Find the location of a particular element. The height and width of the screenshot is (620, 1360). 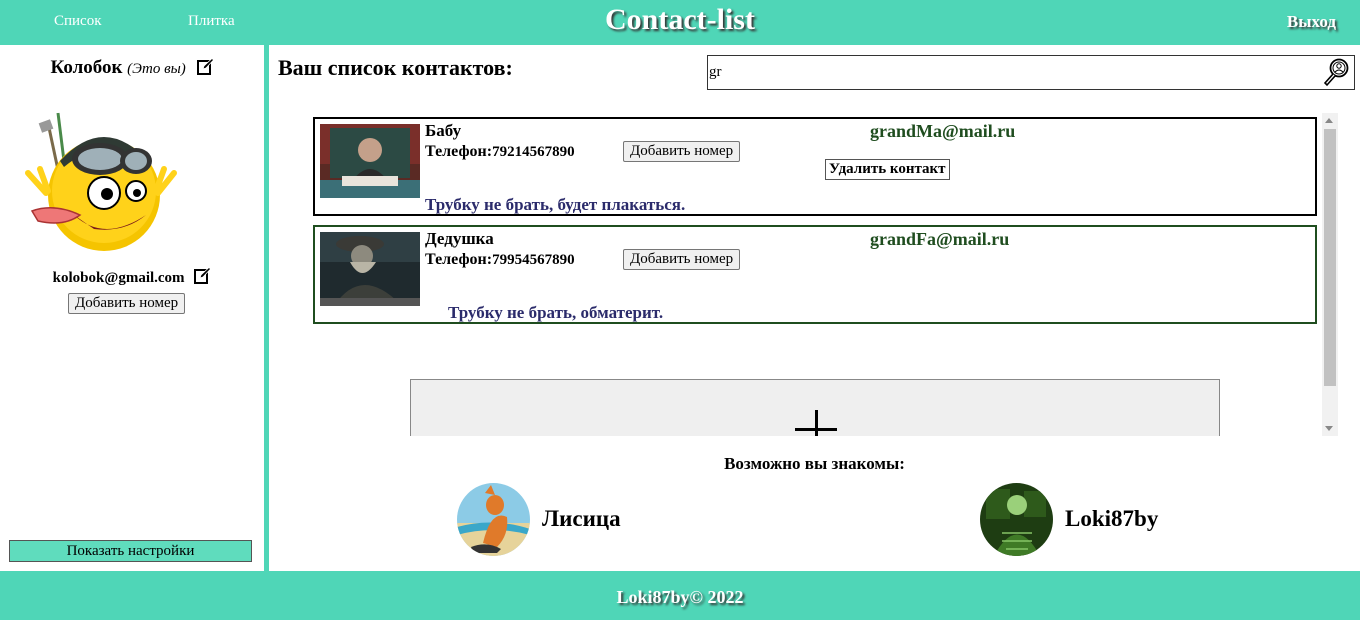

contact-name: Бабу is located at coordinates (443, 130).